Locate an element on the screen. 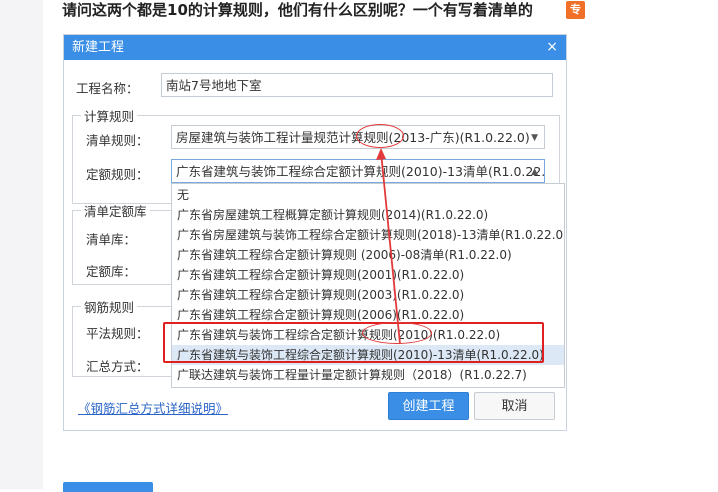 The image size is (718, 492). arrow-shaft is located at coordinates (390, 248).